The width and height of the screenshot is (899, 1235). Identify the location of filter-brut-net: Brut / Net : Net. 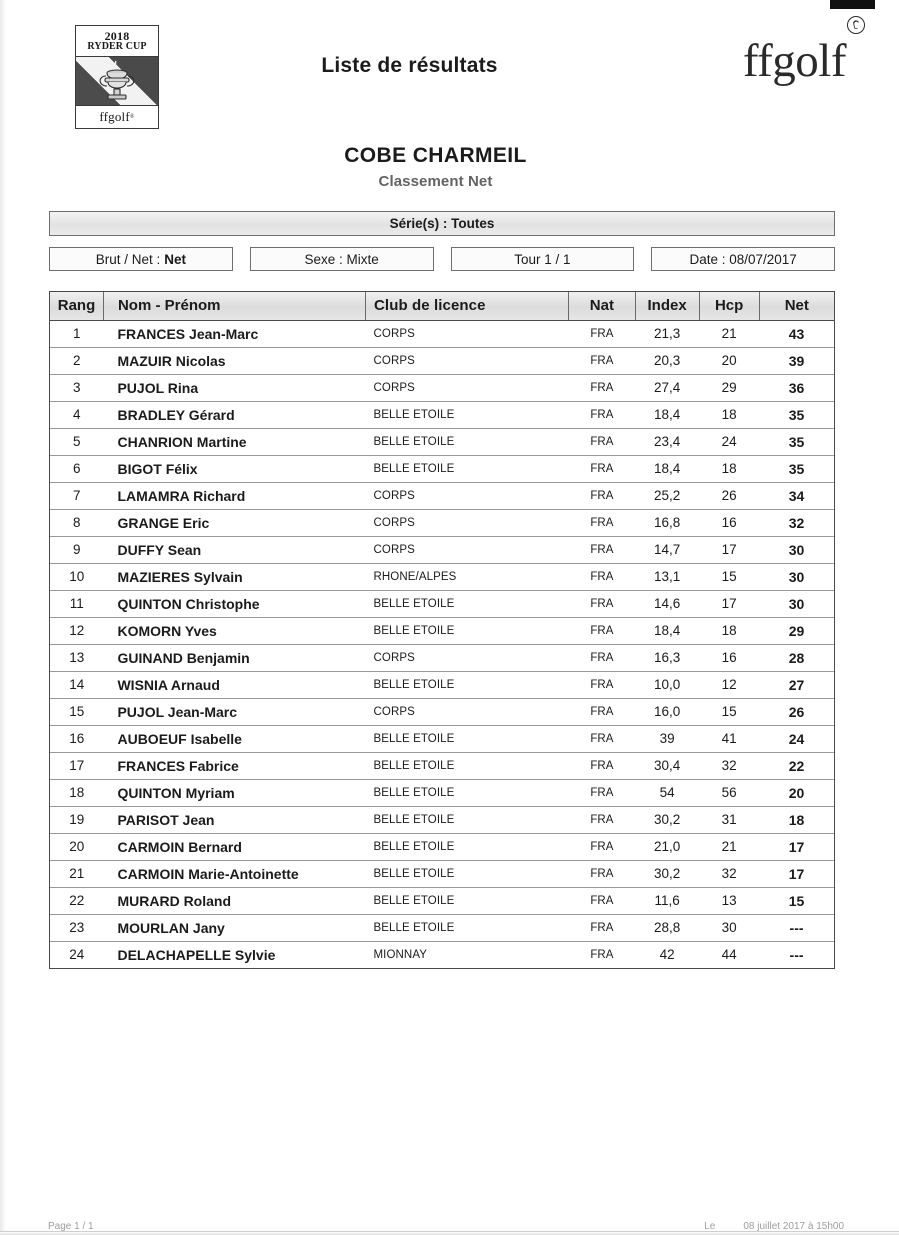
(141, 259).